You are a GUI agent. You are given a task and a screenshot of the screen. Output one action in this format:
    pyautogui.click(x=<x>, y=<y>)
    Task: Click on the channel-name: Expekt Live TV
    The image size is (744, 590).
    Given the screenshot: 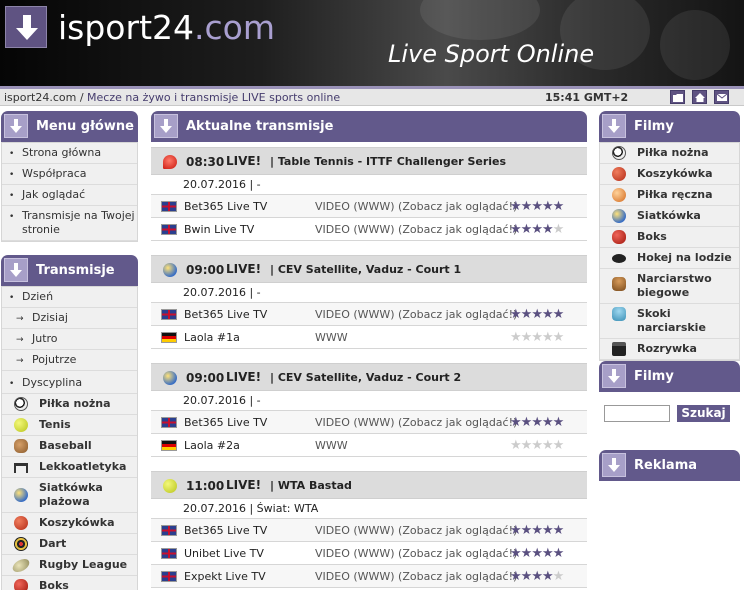 What is the action you would take?
    pyautogui.click(x=225, y=576)
    